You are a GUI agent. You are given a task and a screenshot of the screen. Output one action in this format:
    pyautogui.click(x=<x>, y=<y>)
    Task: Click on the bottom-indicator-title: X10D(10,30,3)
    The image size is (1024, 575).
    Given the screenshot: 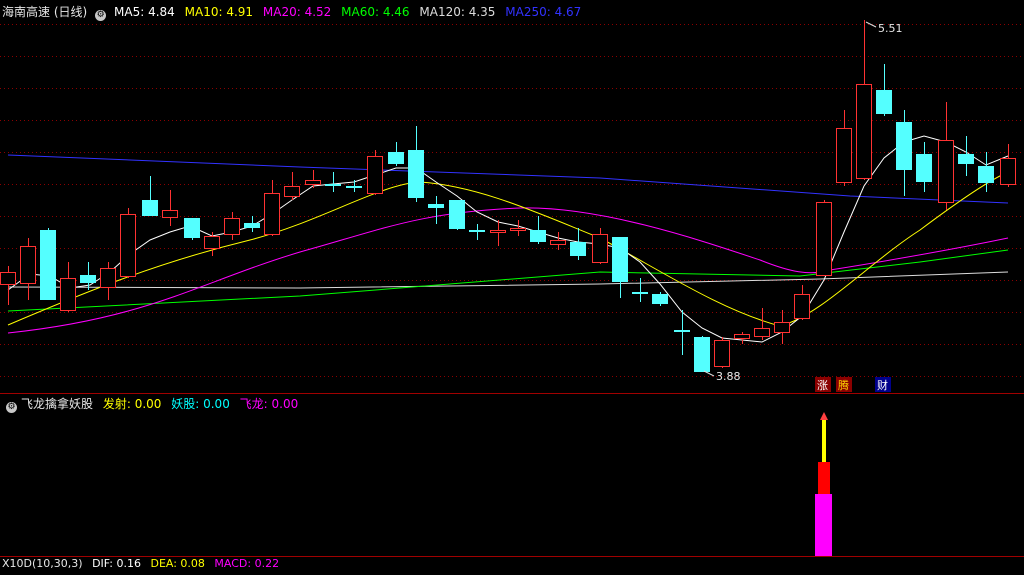 What is the action you would take?
    pyautogui.click(x=42, y=563)
    